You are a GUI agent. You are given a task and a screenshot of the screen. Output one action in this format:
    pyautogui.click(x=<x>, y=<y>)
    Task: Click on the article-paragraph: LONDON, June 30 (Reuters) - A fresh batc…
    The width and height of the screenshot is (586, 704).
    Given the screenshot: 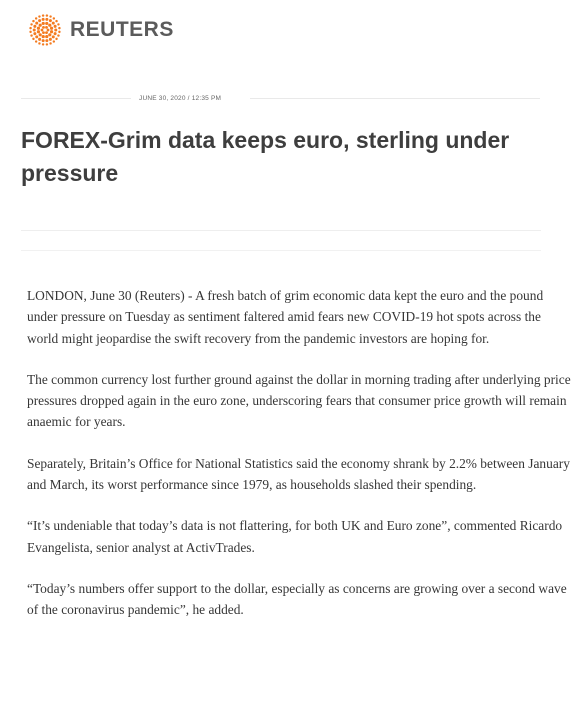 What is the action you would take?
    pyautogui.click(x=285, y=317)
    